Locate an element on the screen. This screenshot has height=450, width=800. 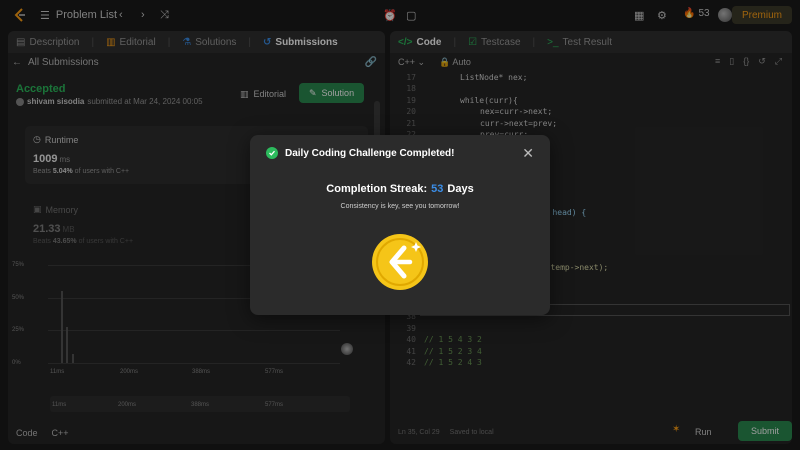
modal-title: Daily Coding Challenge Completed! is located at coordinates (370, 153).